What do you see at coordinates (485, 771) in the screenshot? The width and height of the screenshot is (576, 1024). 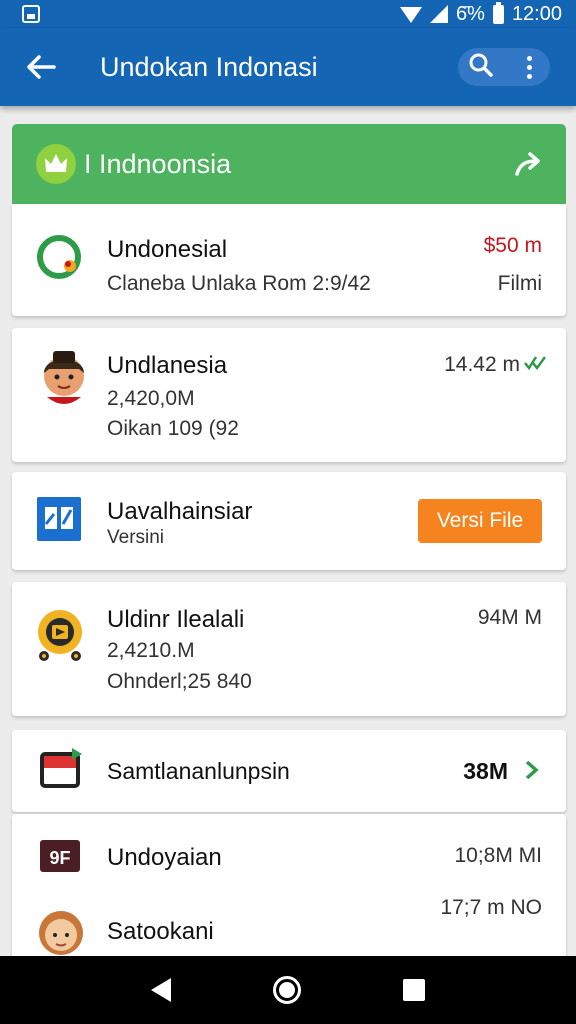 I see `item-size: 38M` at bounding box center [485, 771].